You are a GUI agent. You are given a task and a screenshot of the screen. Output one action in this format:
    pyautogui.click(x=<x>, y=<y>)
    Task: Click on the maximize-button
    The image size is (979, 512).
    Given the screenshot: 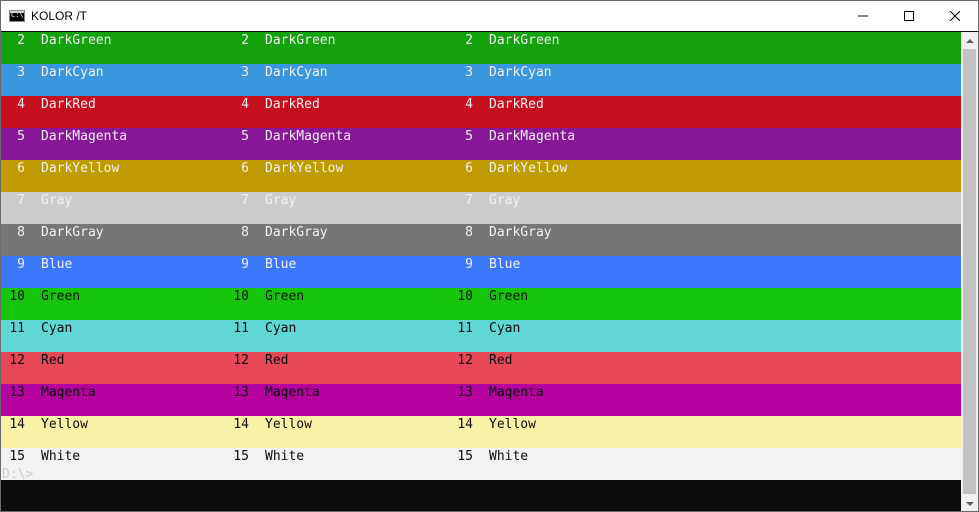 What is the action you would take?
    pyautogui.click(x=909, y=16)
    